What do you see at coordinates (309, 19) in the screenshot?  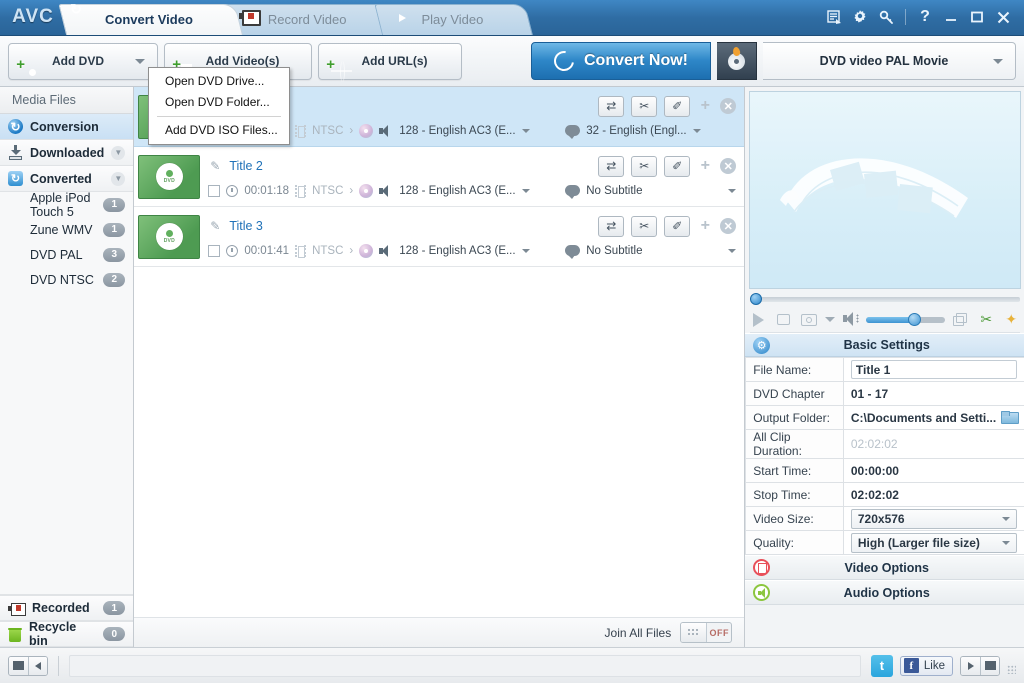 I see `tab-record-video: Record Video` at bounding box center [309, 19].